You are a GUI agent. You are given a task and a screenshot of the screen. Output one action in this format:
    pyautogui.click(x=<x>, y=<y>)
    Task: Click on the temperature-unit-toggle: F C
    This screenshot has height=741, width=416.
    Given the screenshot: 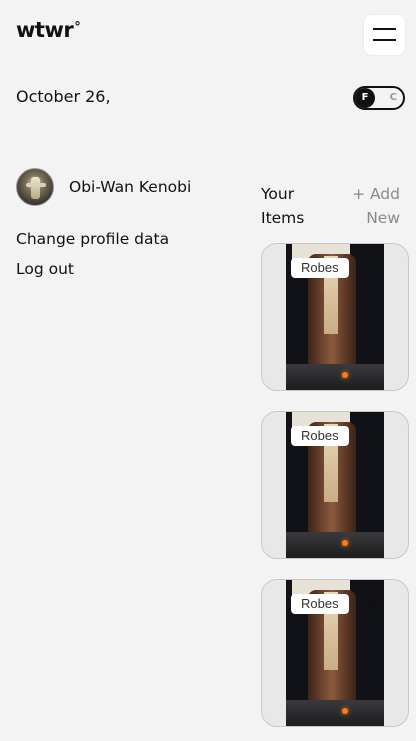 What is the action you would take?
    pyautogui.click(x=379, y=98)
    